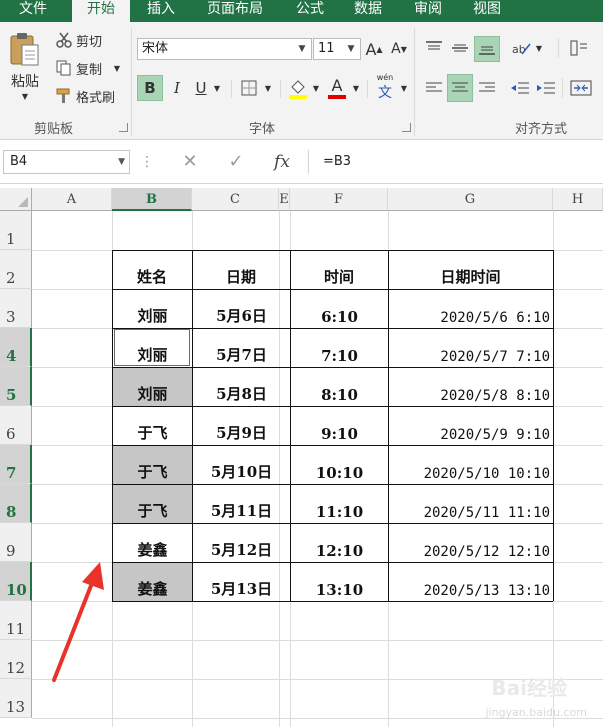  What do you see at coordinates (235, 11) in the screenshot?
I see `tab-page-layout: 页面布局` at bounding box center [235, 11].